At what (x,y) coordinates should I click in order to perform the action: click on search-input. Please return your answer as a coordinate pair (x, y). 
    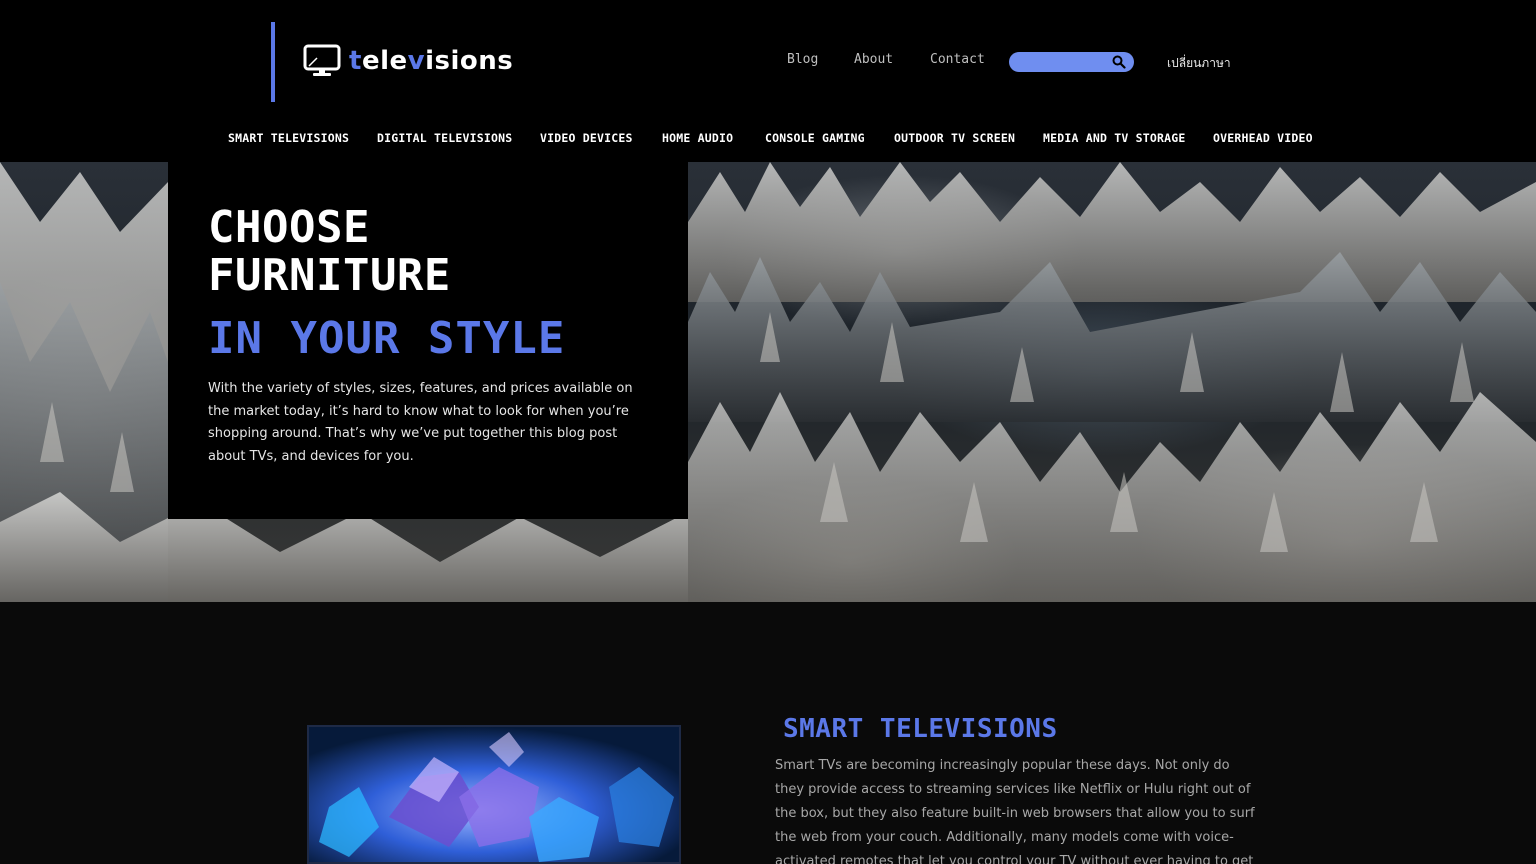
    Looking at the image, I should click on (1064, 62).